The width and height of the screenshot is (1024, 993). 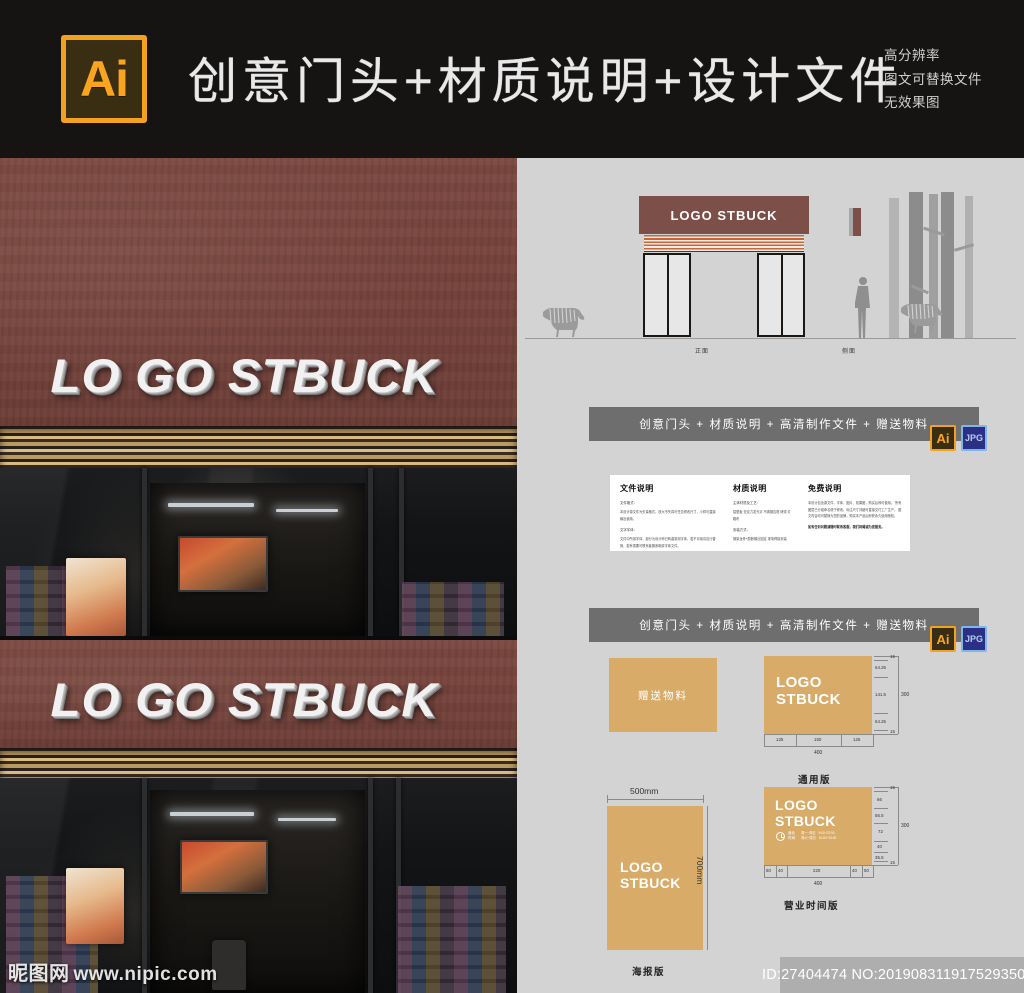 I want to click on menu-lightbox, so click(x=224, y=867).